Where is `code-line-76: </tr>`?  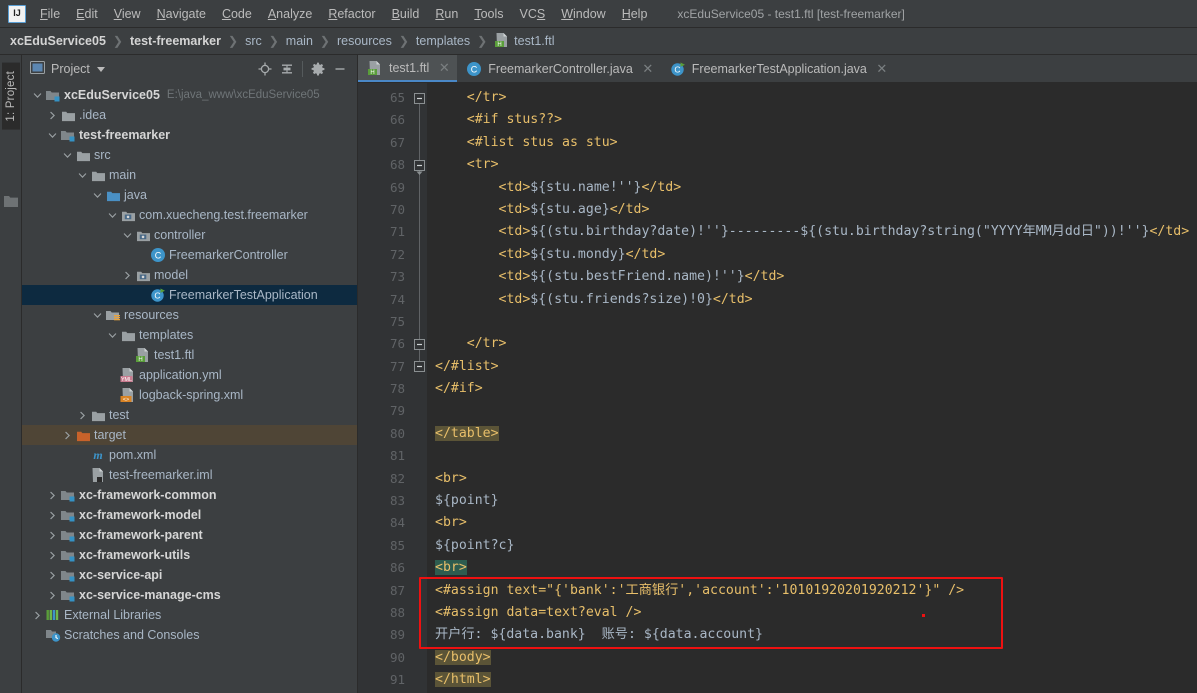
code-line-76: </tr> is located at coordinates (812, 344).